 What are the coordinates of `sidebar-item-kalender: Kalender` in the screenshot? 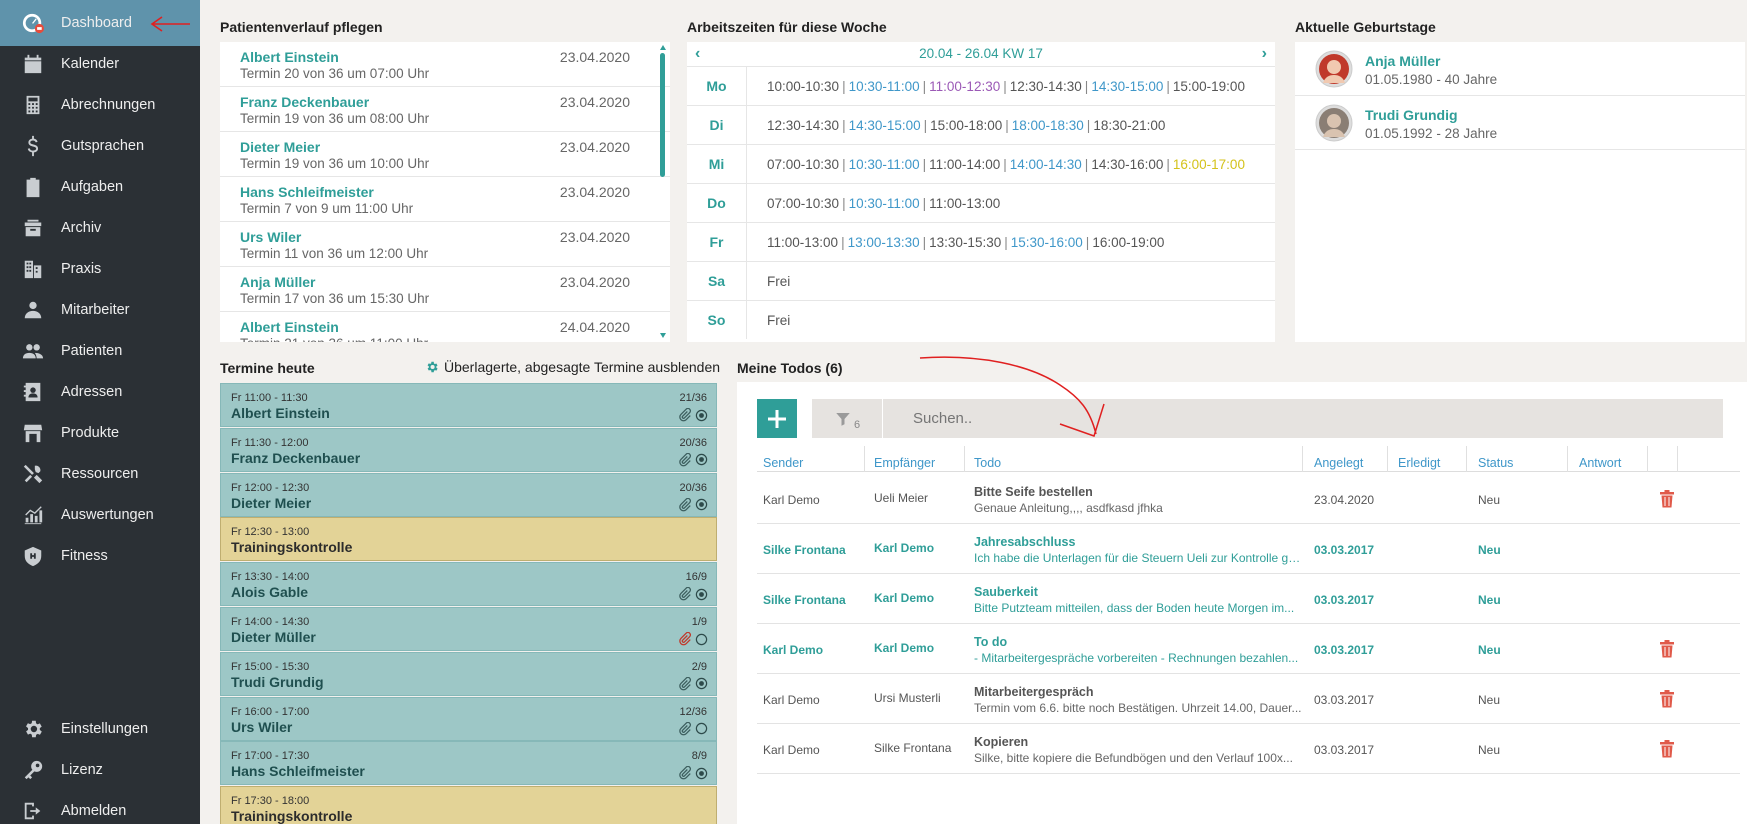 It's located at (100, 64).